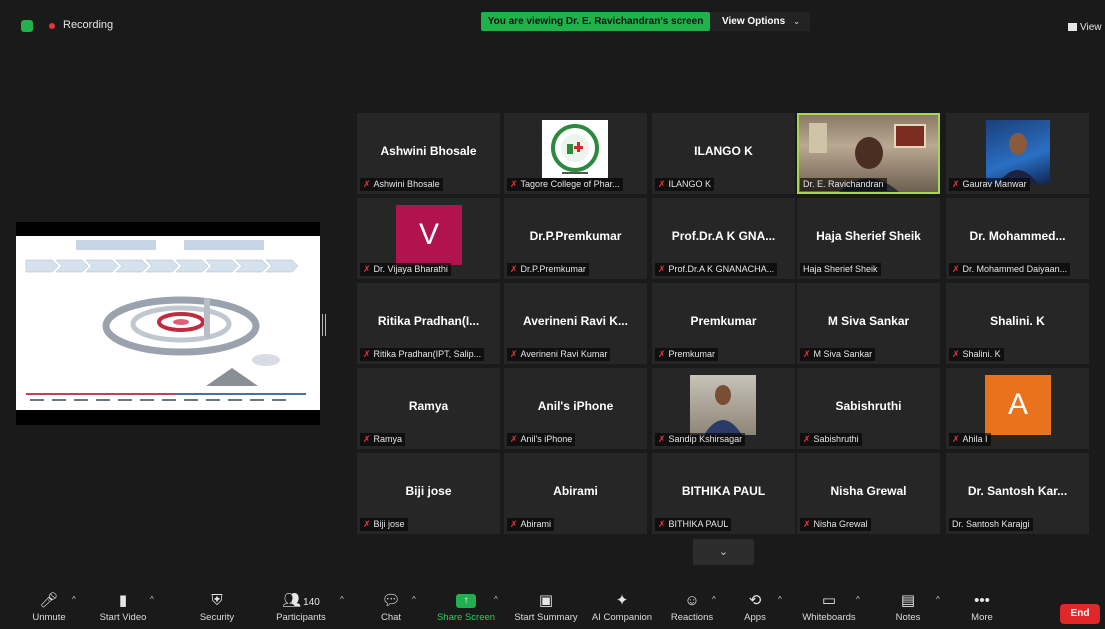  I want to click on notes-icon: ▤, so click(908, 600).